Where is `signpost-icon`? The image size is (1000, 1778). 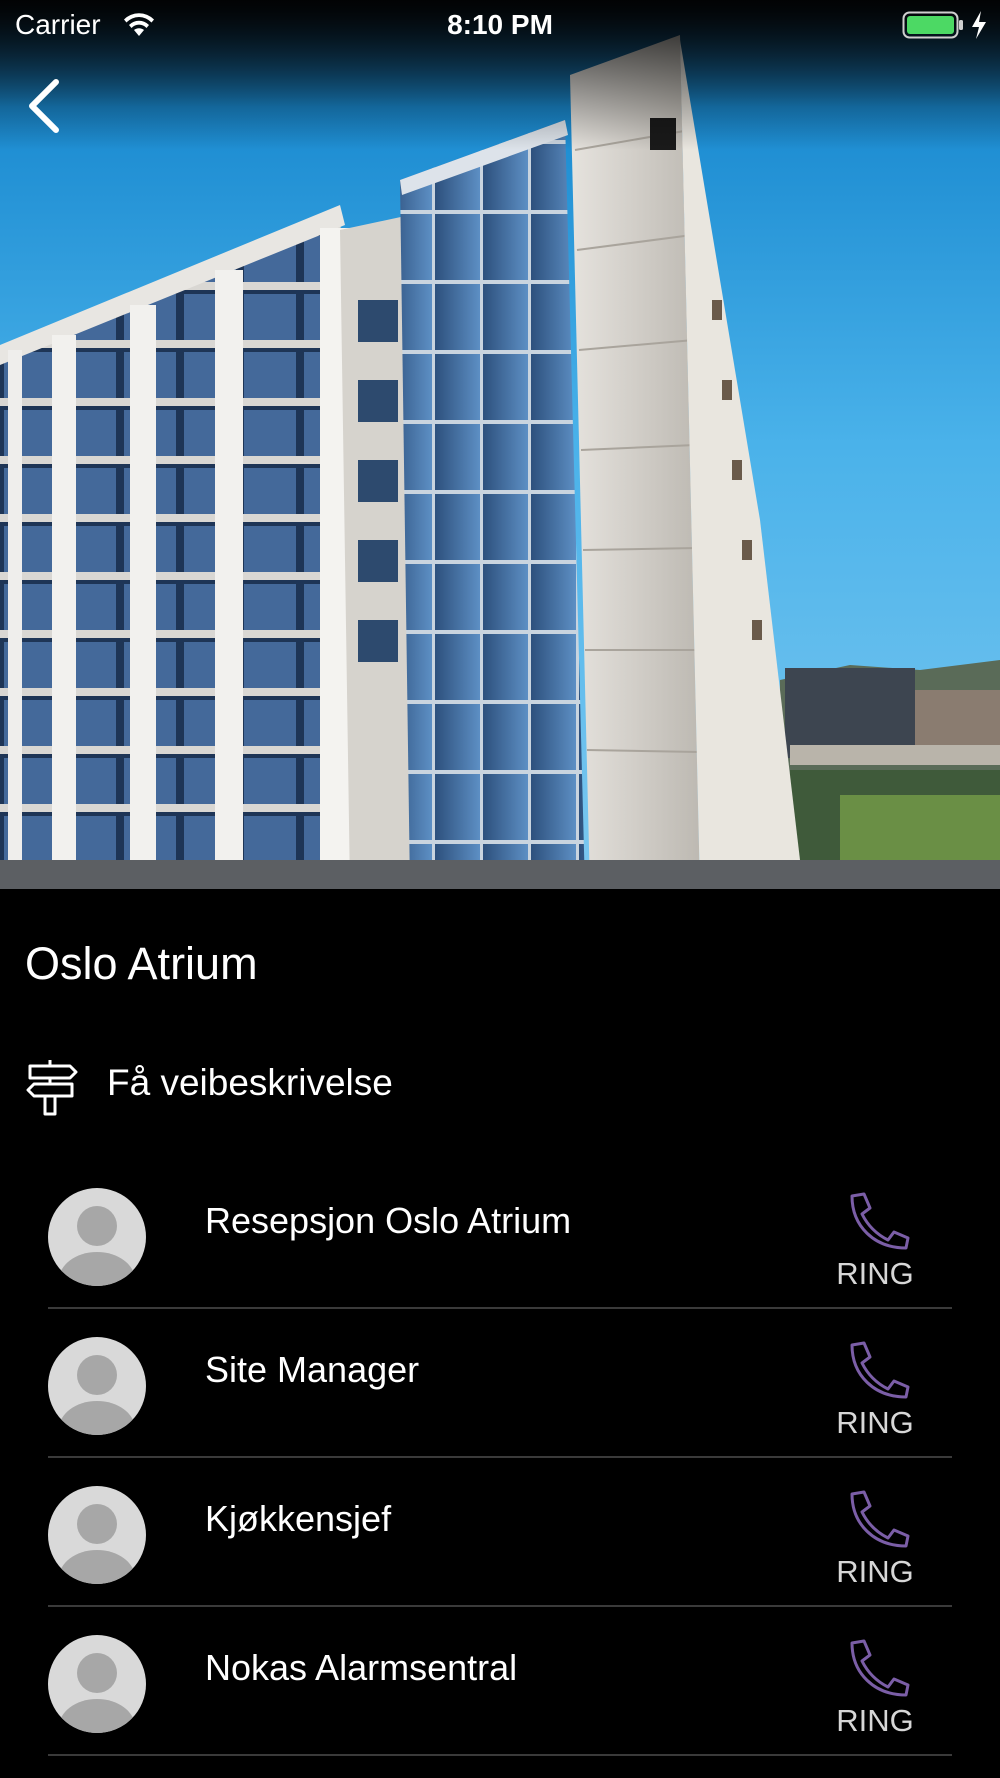
signpost-icon is located at coordinates (52, 1088).